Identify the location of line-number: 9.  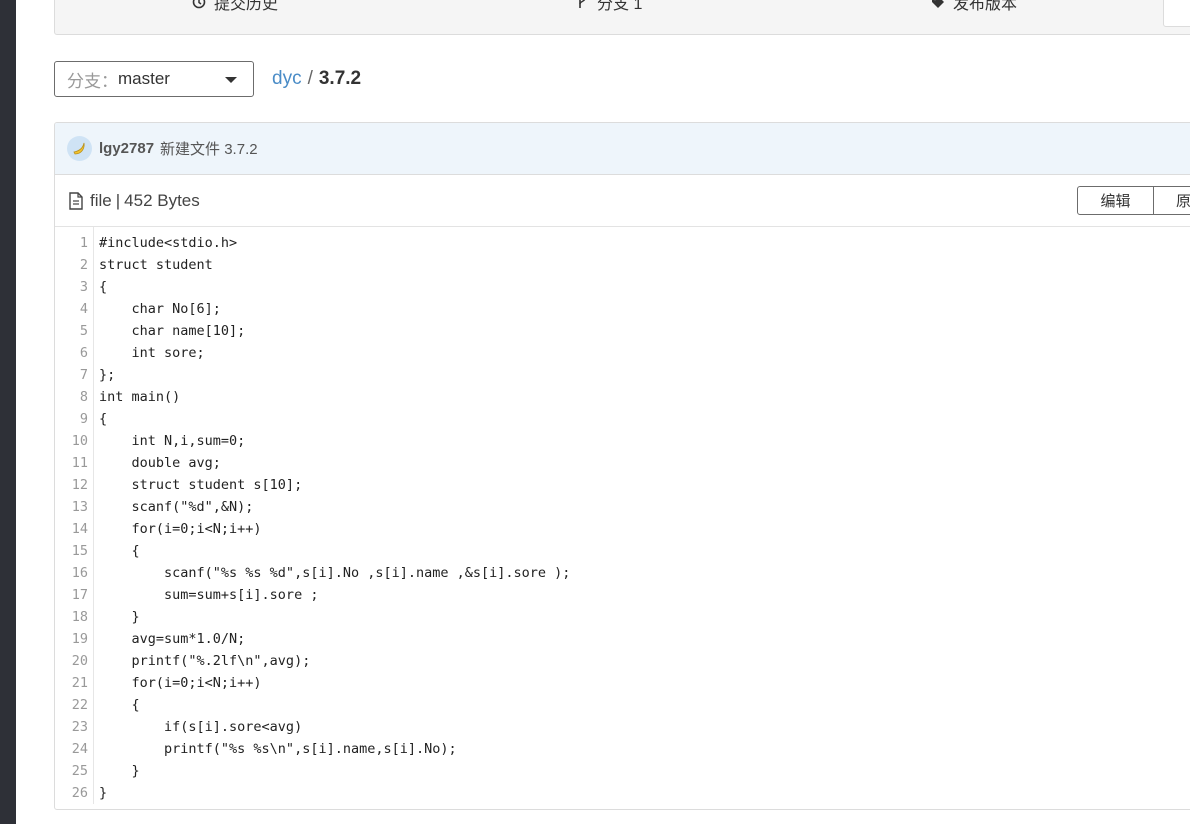
(73, 419).